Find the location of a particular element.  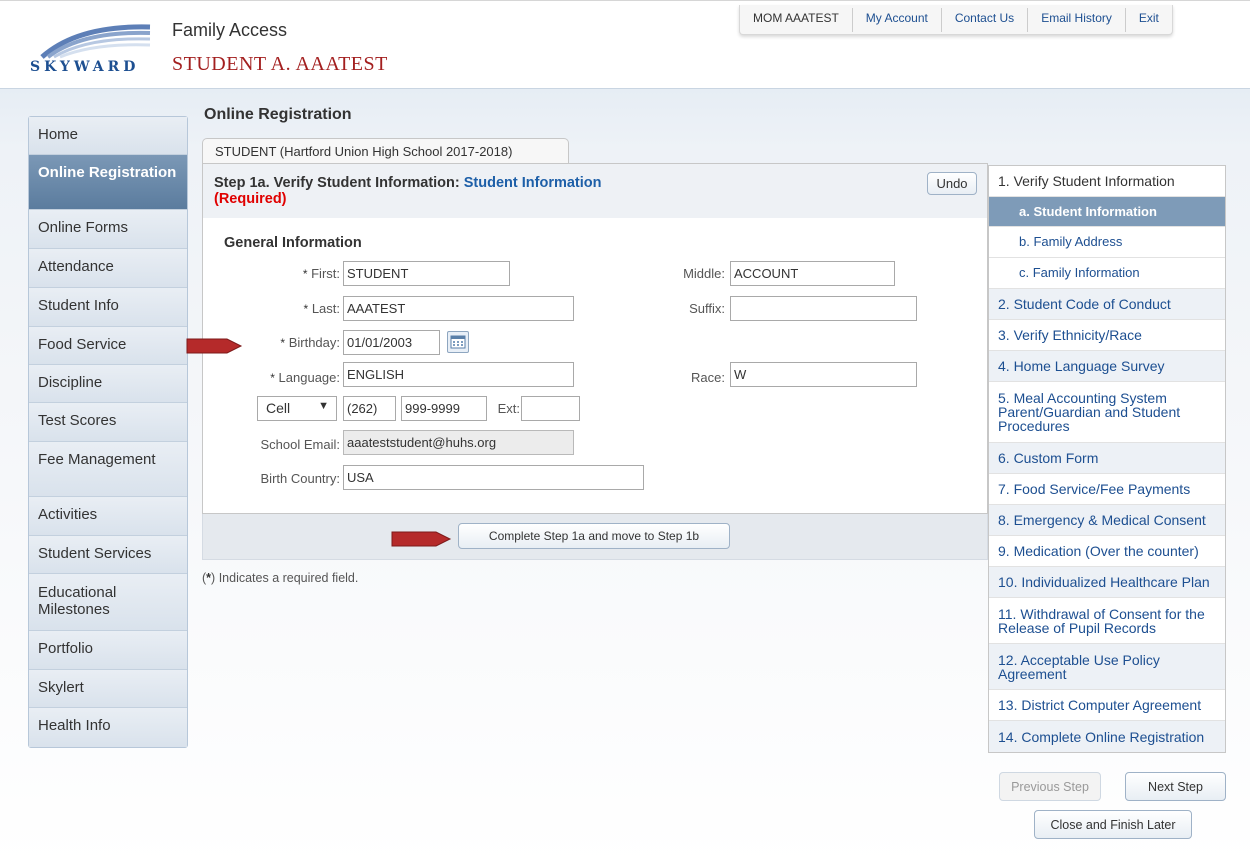

sidebar-item-food-service: Food Service is located at coordinates (108, 346).